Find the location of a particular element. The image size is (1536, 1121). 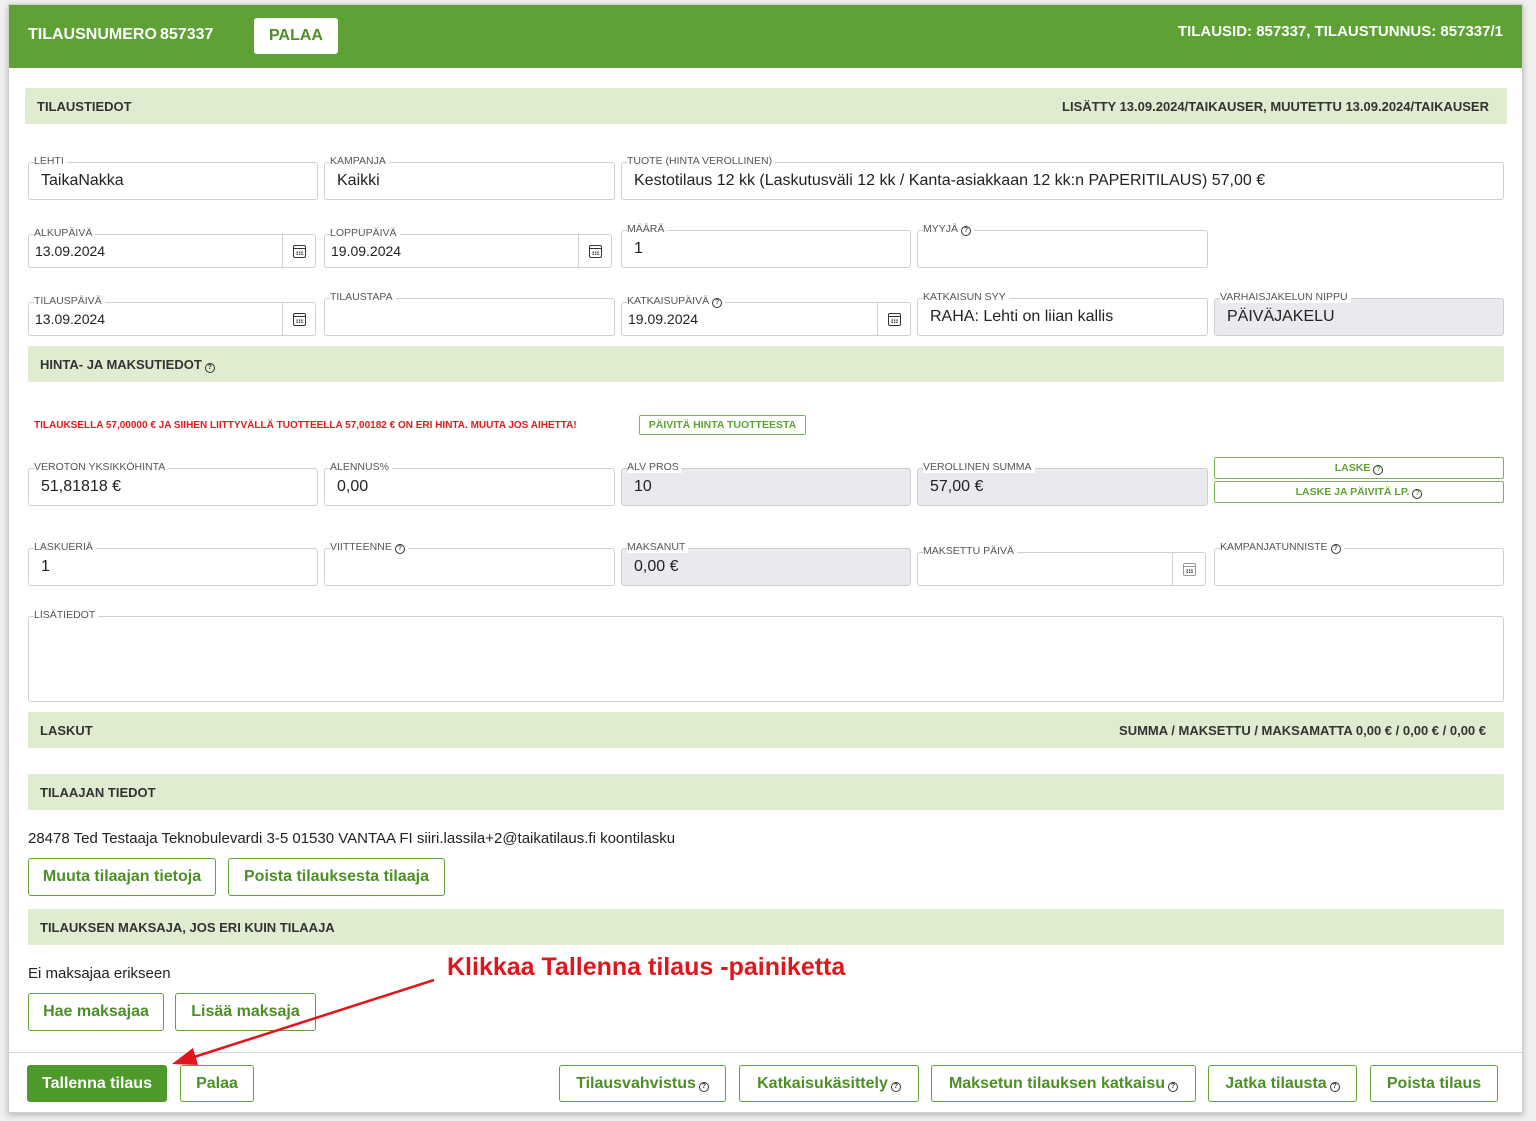

field-alennus: ALENNUS% 0,00 is located at coordinates (469, 483).